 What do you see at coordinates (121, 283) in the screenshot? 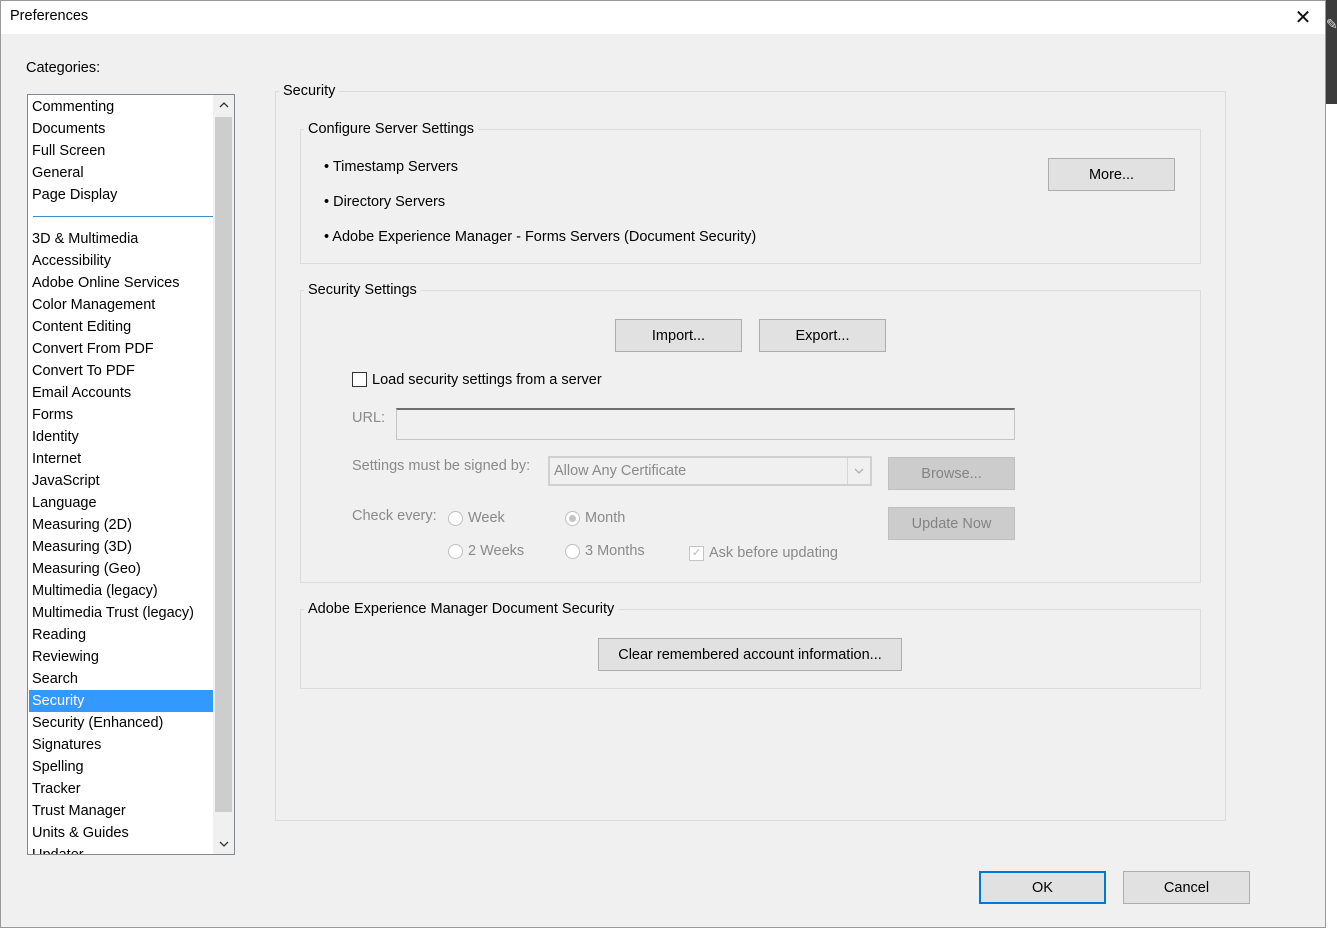
I see `category-item: Adobe Online Services` at bounding box center [121, 283].